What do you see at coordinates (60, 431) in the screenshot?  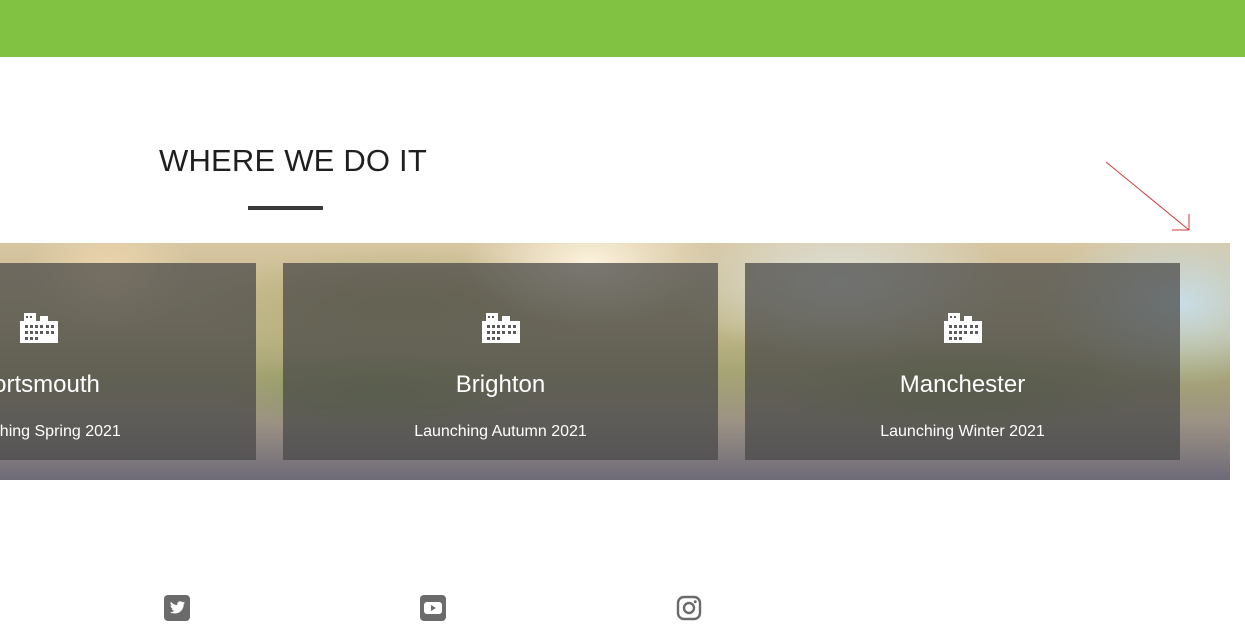 I see `location-status: Launching Spring 2021` at bounding box center [60, 431].